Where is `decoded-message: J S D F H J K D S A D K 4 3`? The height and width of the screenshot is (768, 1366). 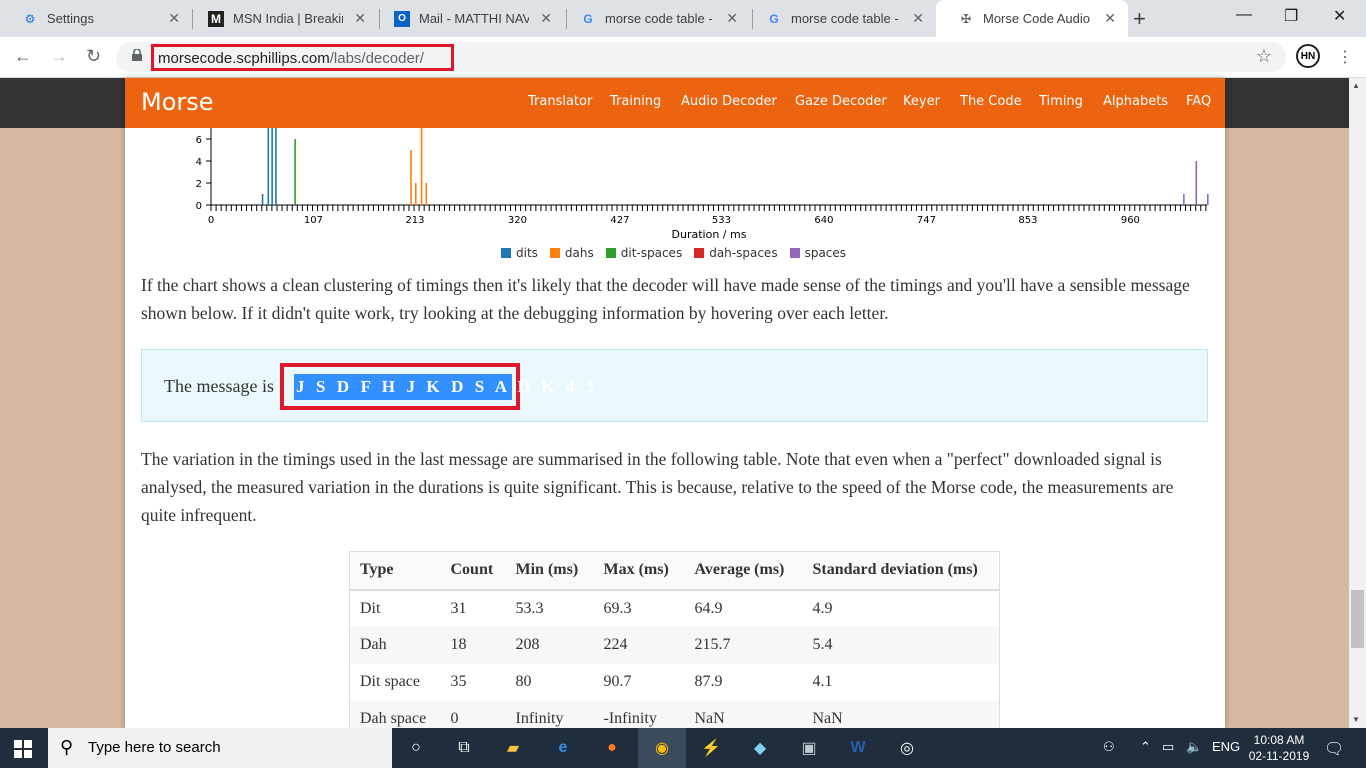
decoded-message: J S D F H J K D S A D K 4 3 is located at coordinates (444, 387).